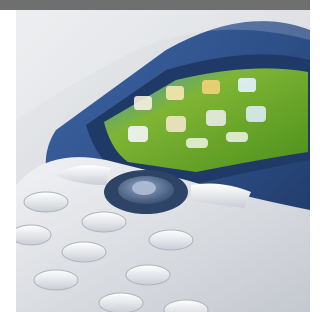  What do you see at coordinates (155, 5) in the screenshot?
I see `top-border` at bounding box center [155, 5].